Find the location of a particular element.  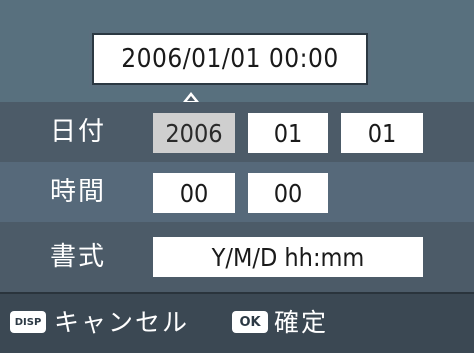

format-field: Y/M/D hh:mm is located at coordinates (288, 257).